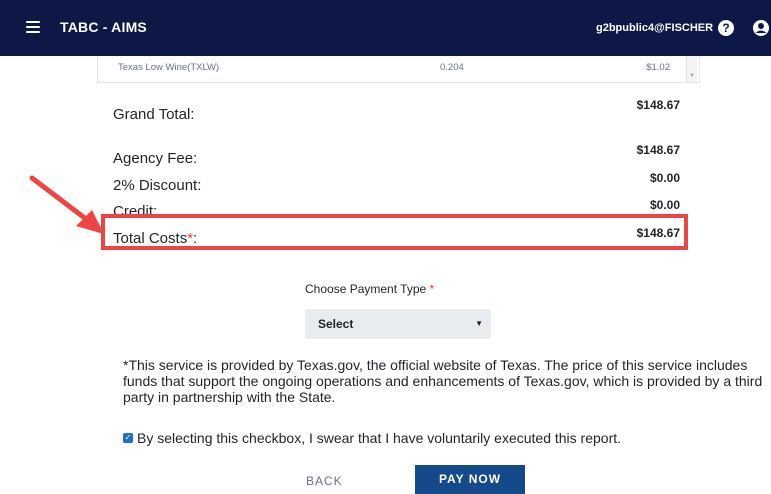 The width and height of the screenshot is (771, 494). What do you see at coordinates (470, 479) in the screenshot?
I see `pay-now-button: PAY NOW` at bounding box center [470, 479].